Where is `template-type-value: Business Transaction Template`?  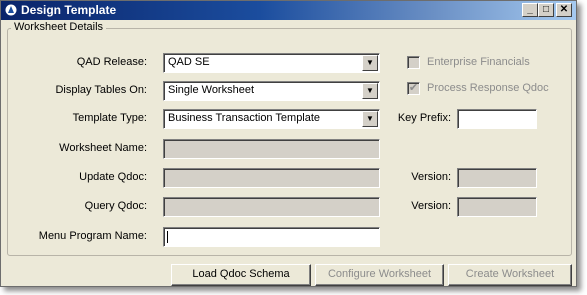 template-type-value: Business Transaction Template is located at coordinates (244, 118).